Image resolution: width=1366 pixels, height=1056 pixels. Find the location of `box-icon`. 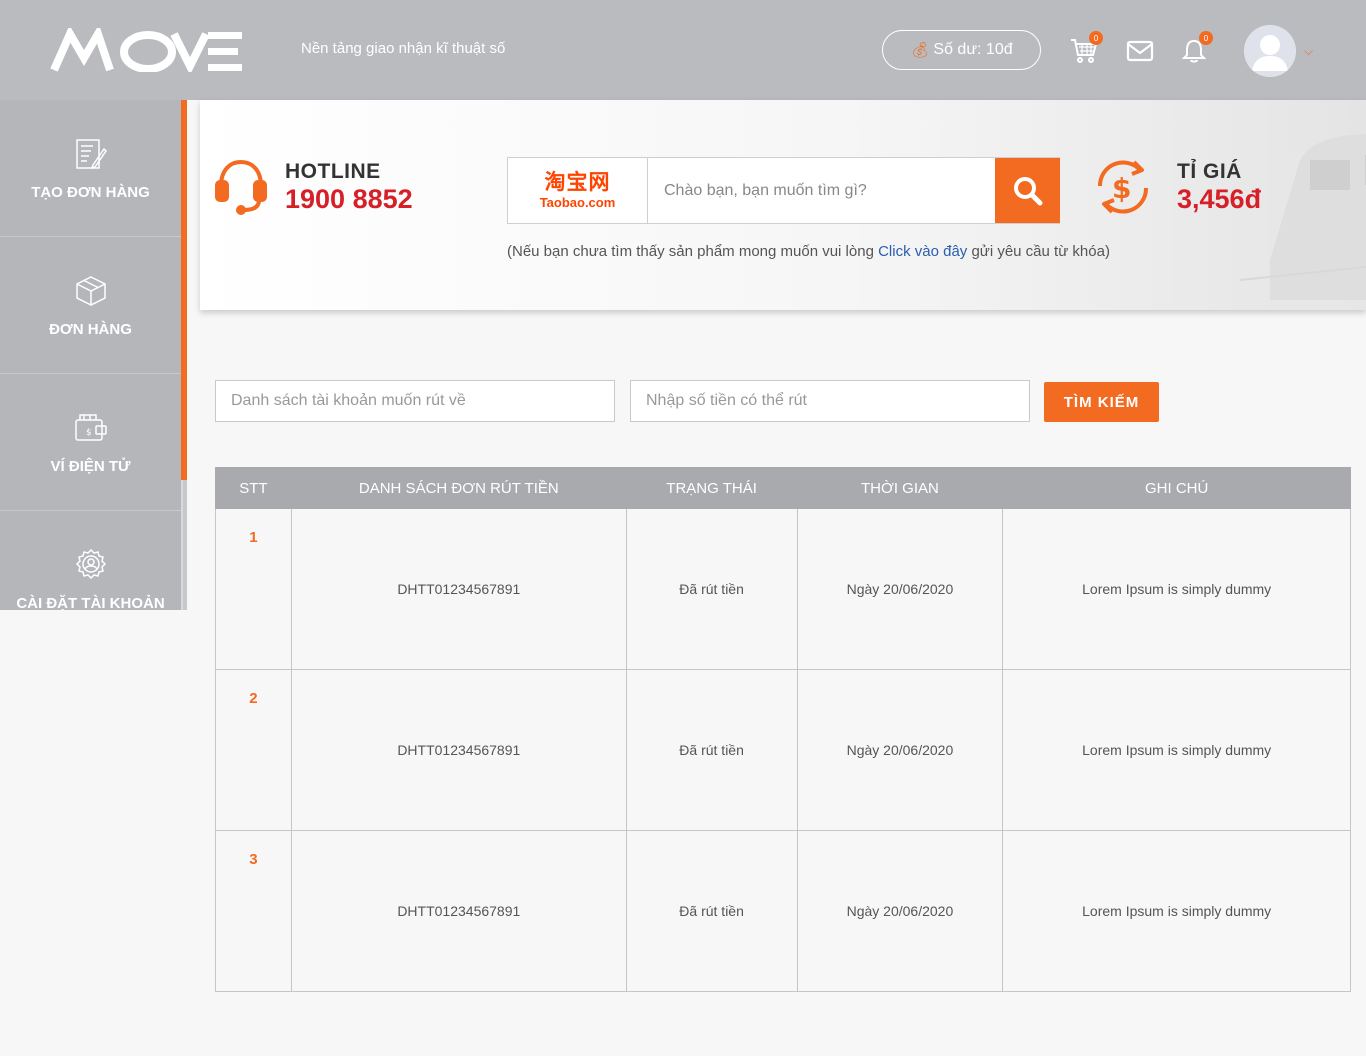

box-icon is located at coordinates (91, 291).